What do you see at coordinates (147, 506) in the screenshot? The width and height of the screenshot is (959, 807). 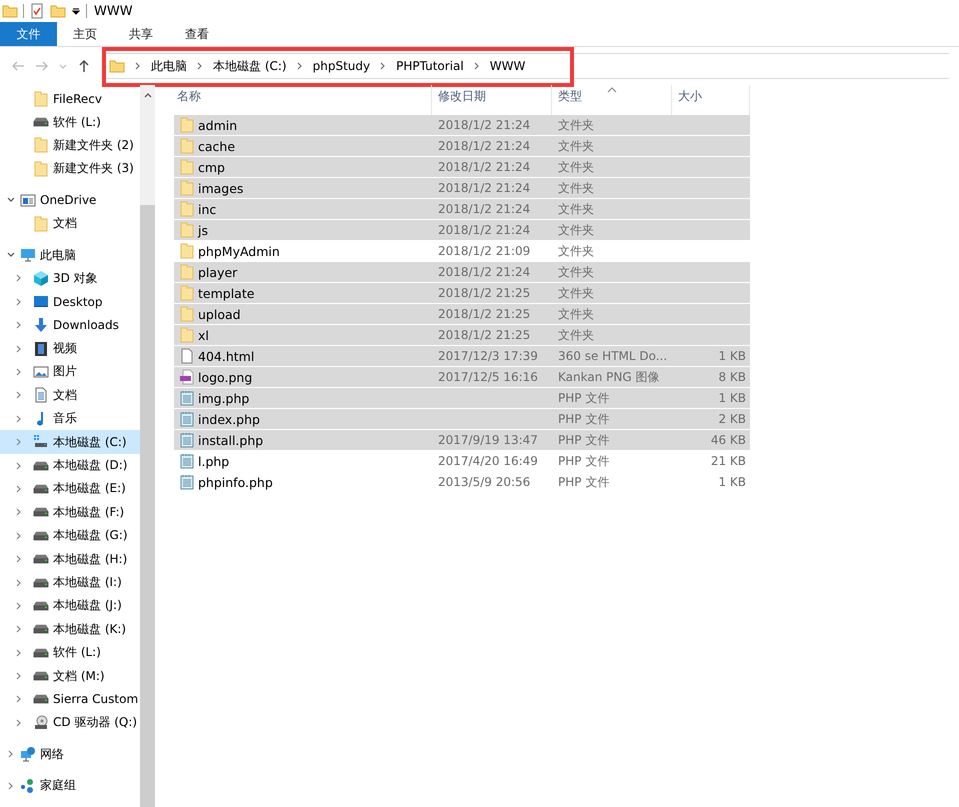 I see `scroll-thumb` at bounding box center [147, 506].